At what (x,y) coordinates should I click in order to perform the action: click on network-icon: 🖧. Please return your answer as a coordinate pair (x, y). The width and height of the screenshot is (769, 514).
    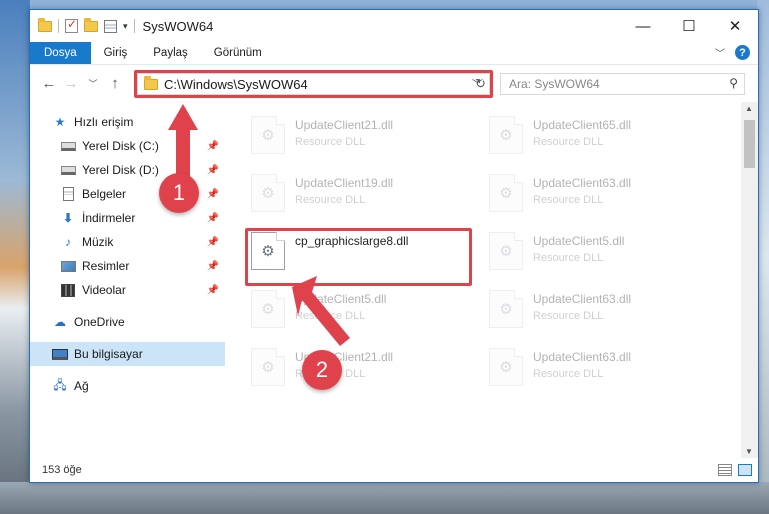
    Looking at the image, I should click on (60, 384).